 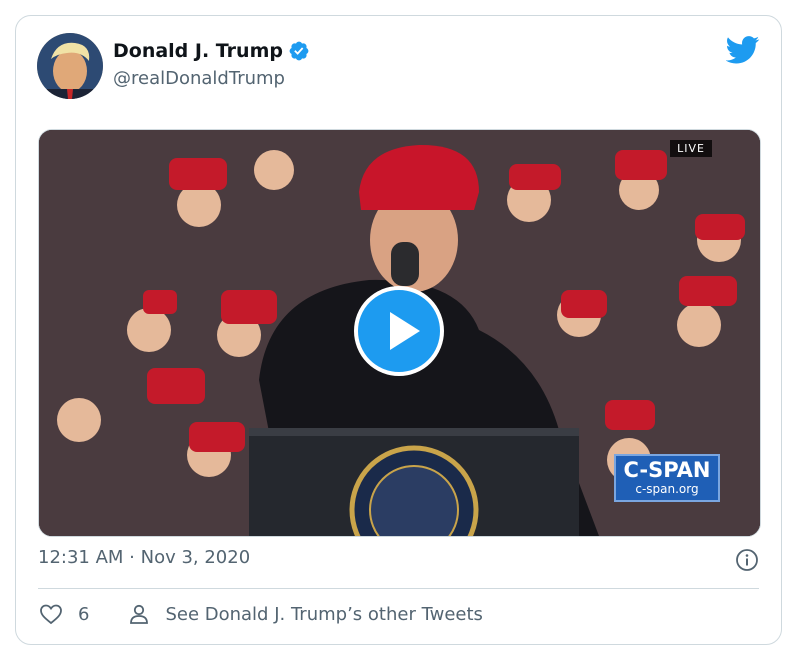 What do you see at coordinates (199, 78) in the screenshot?
I see `author-handle: @realDonaldTrump` at bounding box center [199, 78].